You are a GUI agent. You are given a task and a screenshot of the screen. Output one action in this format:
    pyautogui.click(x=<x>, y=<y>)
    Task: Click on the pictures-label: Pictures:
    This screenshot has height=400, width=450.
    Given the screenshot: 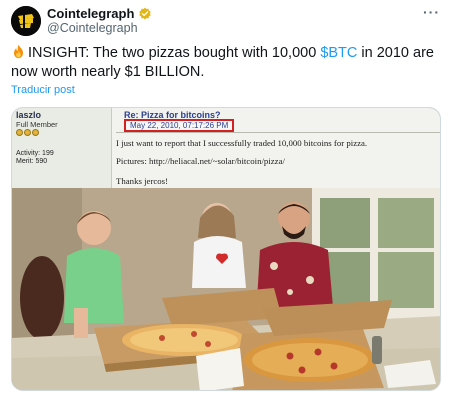 What is the action you would take?
    pyautogui.click(x=131, y=161)
    